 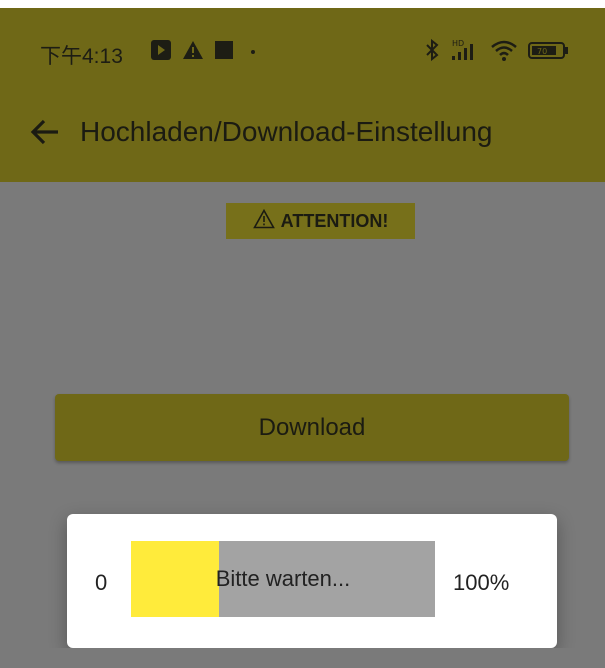 I want to click on top-strip, so click(x=302, y=4).